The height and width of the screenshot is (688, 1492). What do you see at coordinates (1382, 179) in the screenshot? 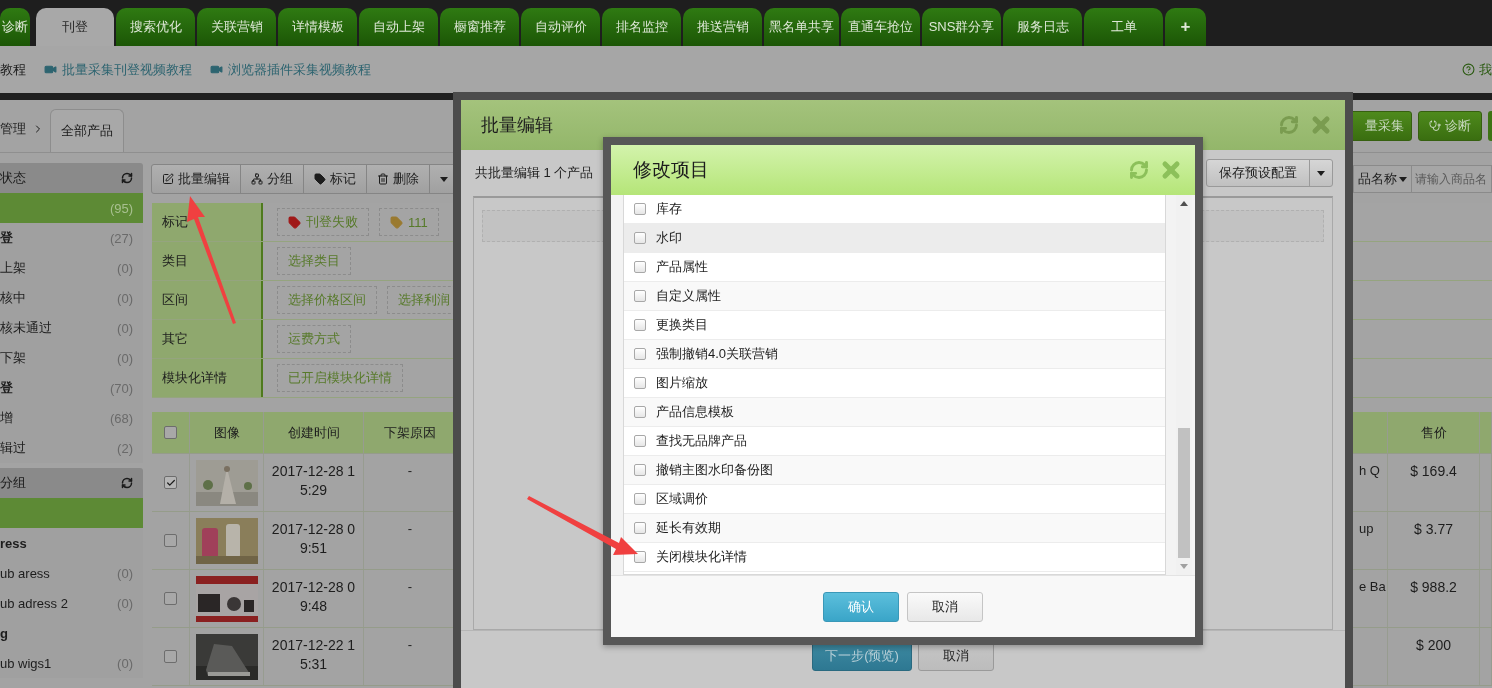
I see `search-field-menu: 品名称` at bounding box center [1382, 179].